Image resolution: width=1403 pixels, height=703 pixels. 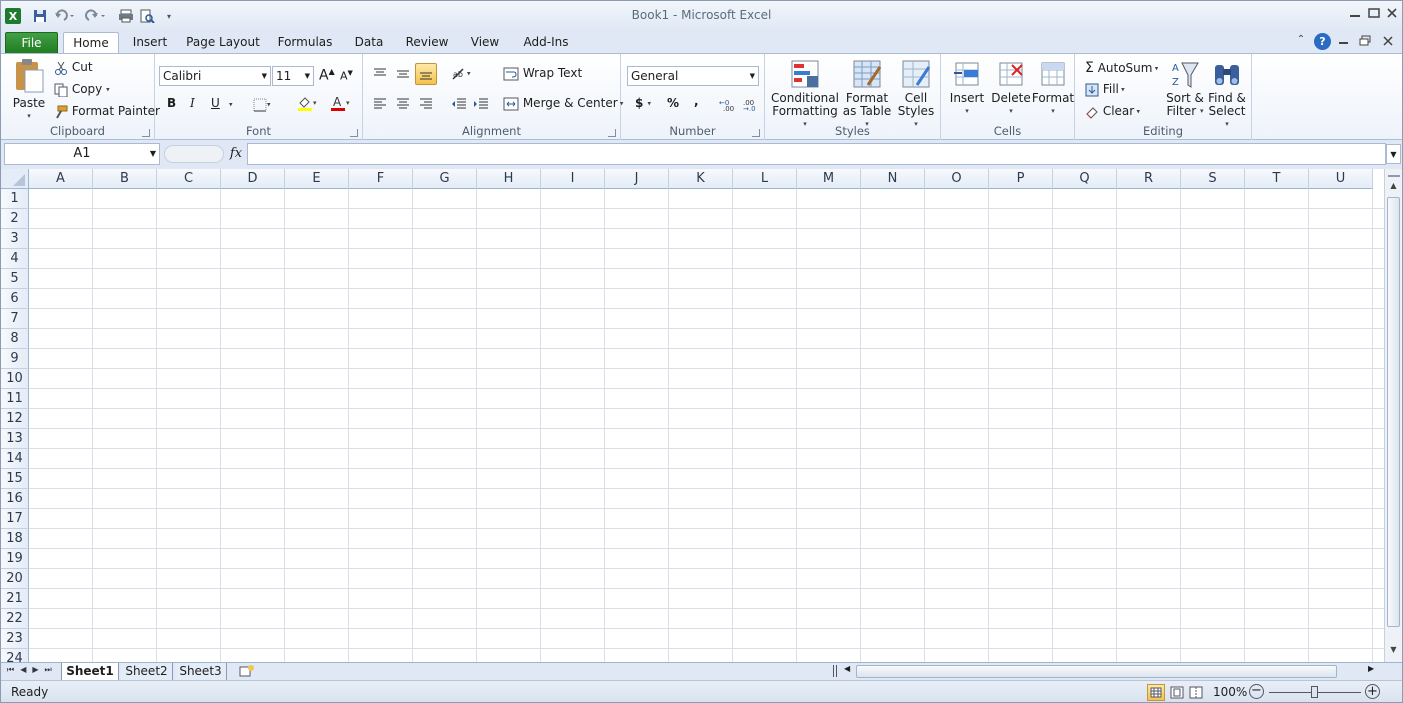 What do you see at coordinates (696, 101) in the screenshot?
I see `comma-style-button: ,` at bounding box center [696, 101].